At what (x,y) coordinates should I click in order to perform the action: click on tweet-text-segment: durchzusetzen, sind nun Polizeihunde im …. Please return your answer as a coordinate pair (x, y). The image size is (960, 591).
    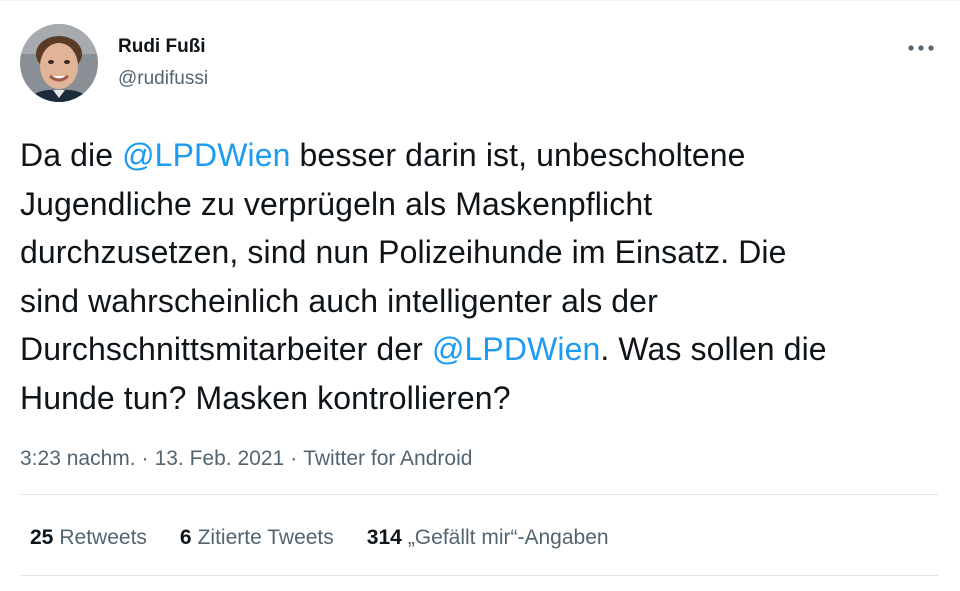
    Looking at the image, I should click on (403, 252).